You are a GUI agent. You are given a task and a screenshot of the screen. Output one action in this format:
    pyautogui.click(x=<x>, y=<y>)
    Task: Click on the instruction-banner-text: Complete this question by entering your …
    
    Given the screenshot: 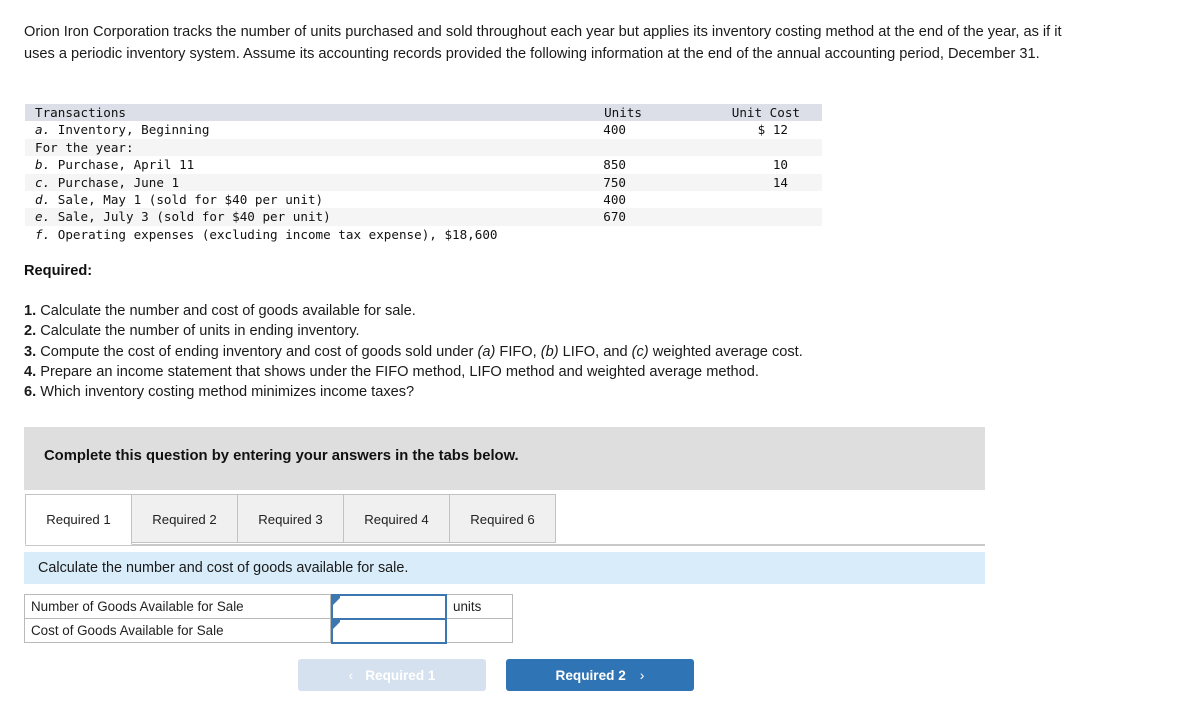 What is the action you would take?
    pyautogui.click(x=281, y=456)
    